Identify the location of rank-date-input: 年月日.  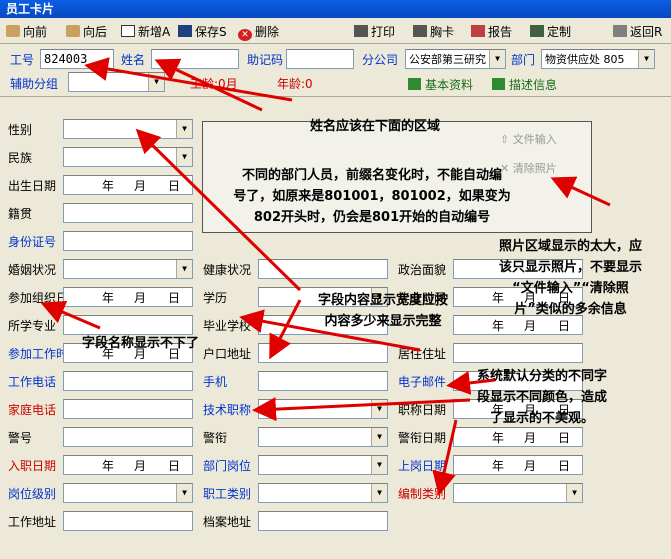
(518, 437).